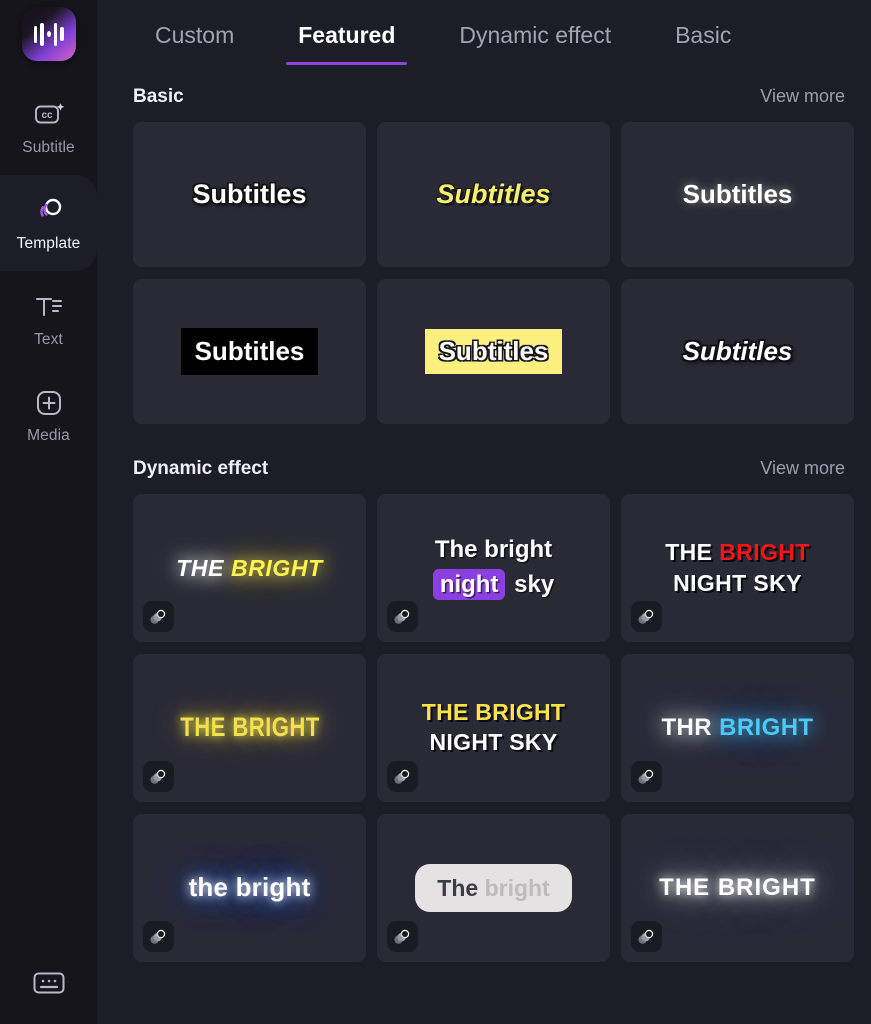 This screenshot has height=1024, width=871. I want to click on template-subtitles-black-box: Subtitles, so click(249, 351).